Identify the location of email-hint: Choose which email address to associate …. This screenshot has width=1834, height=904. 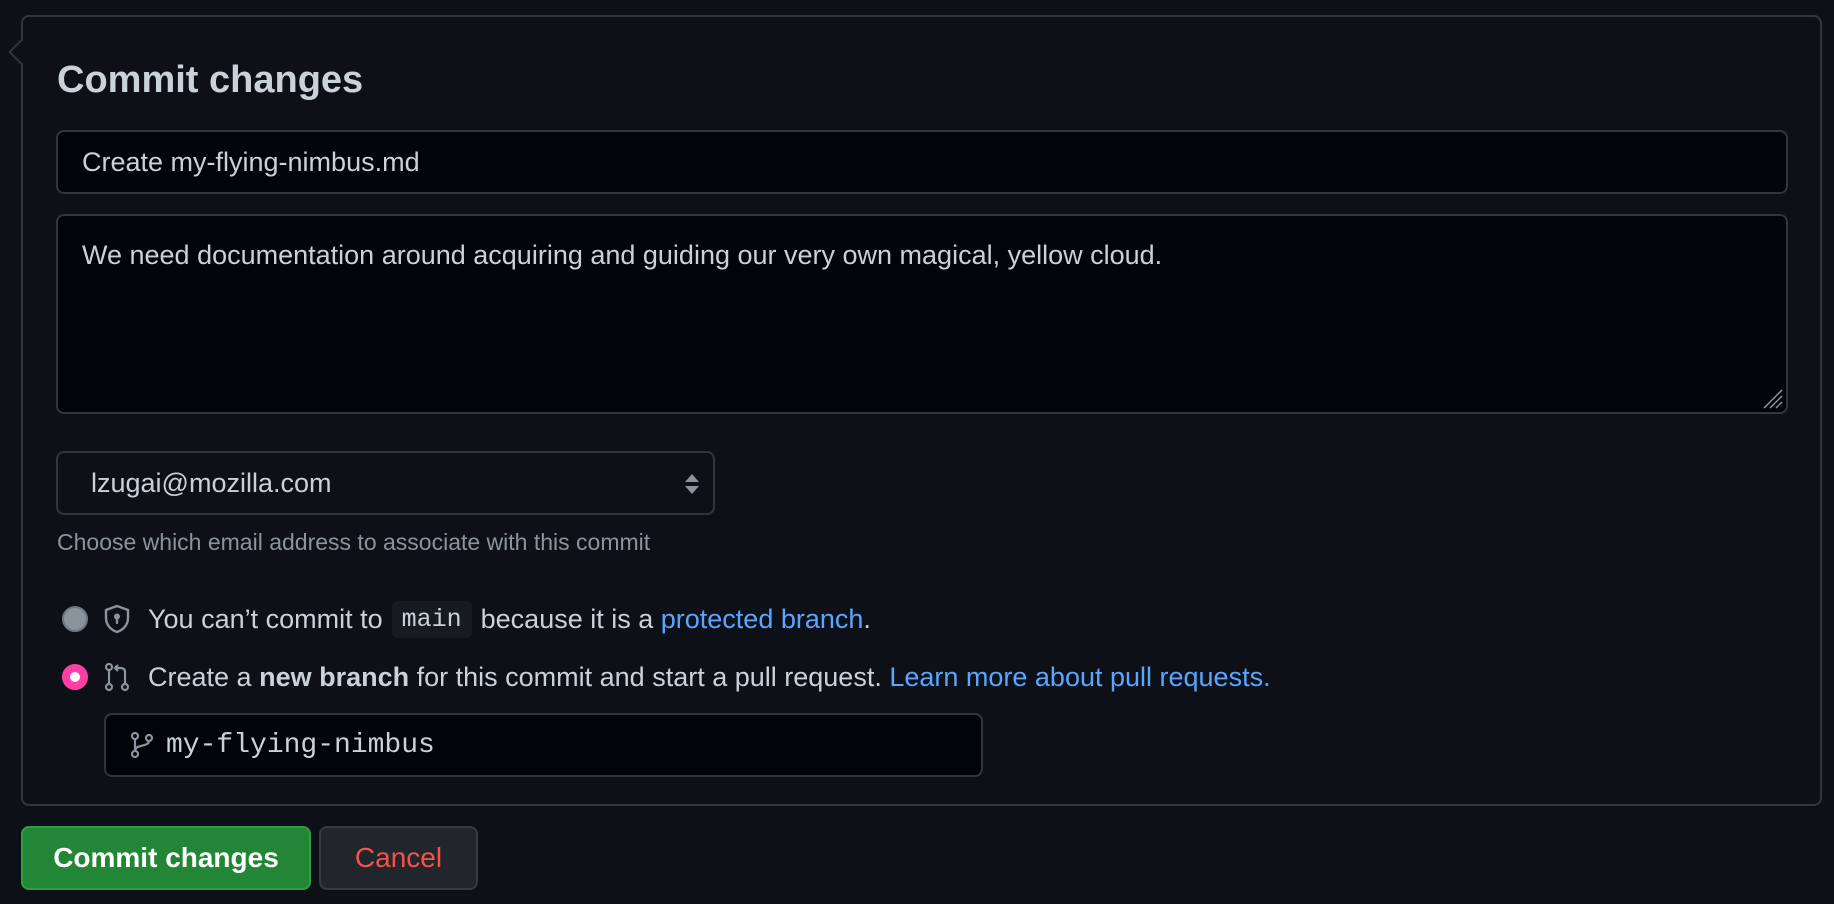
(354, 542).